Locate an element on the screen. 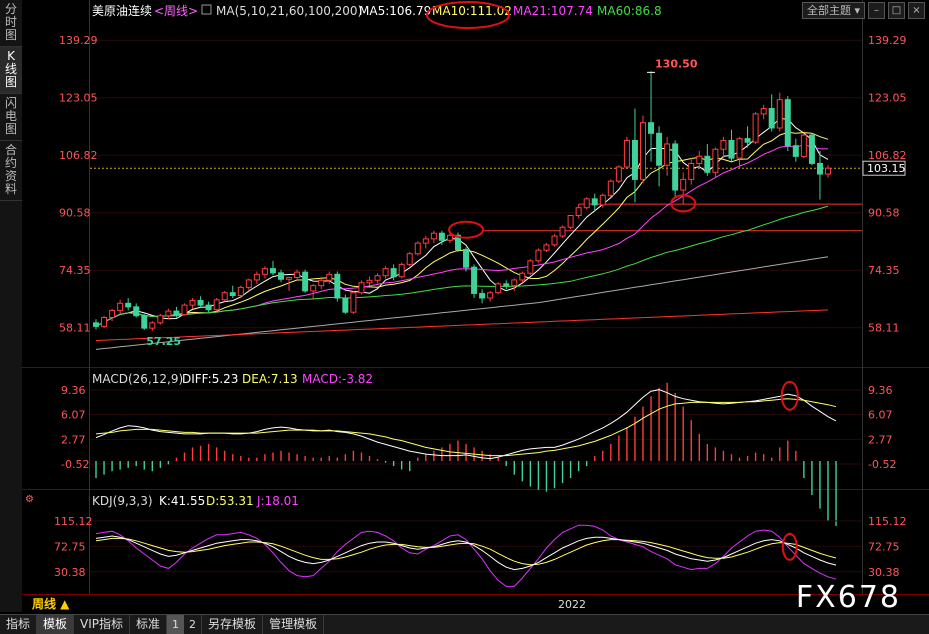 The height and width of the screenshot is (634, 929). macd-value: MACD:-3.82 is located at coordinates (337, 379).